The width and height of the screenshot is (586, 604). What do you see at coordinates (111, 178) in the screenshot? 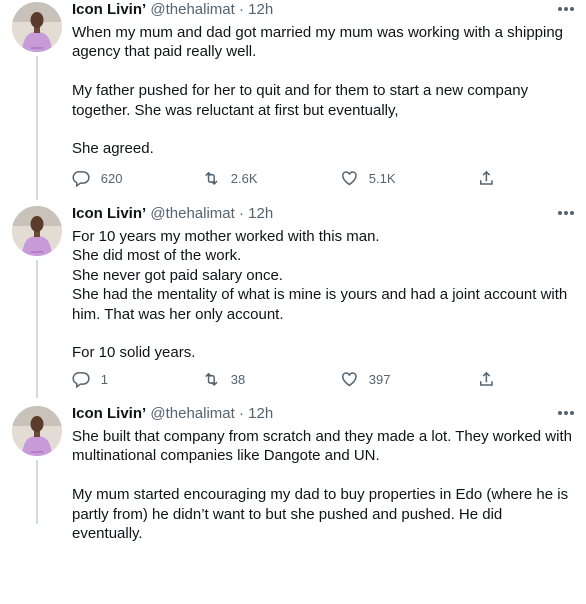
I see `reply-count: 620` at bounding box center [111, 178].